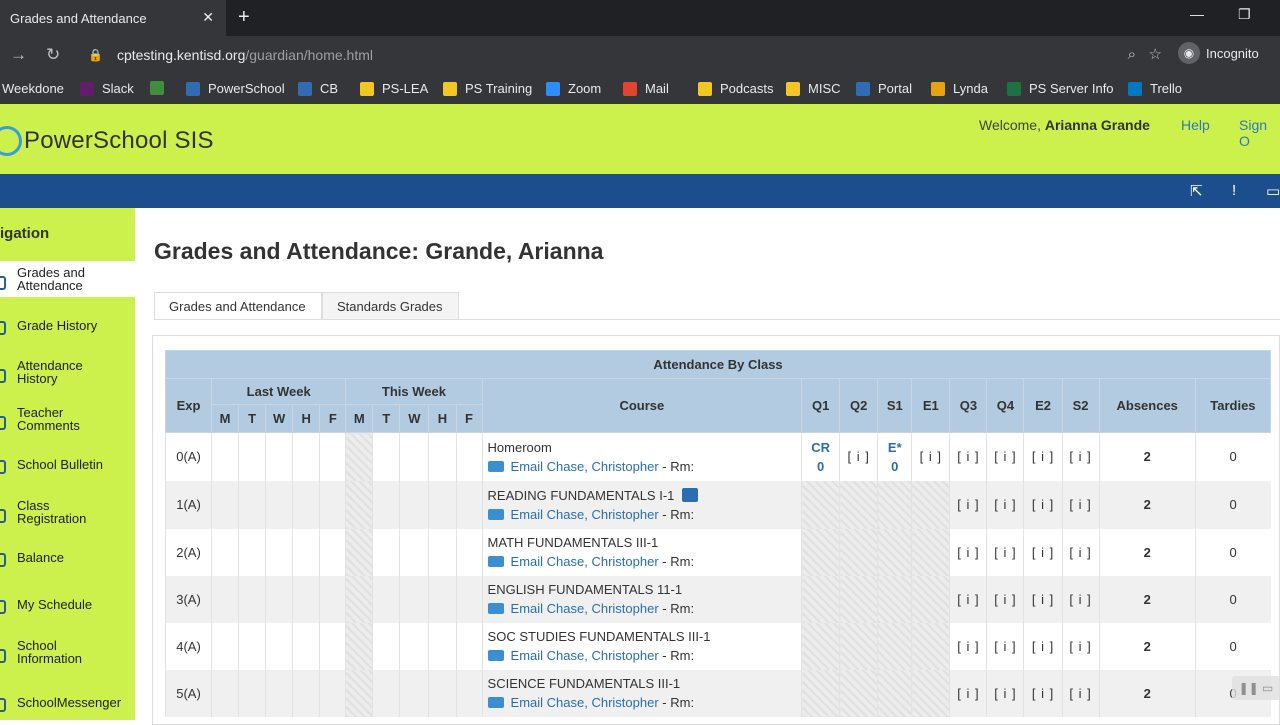 The image size is (1280, 725). What do you see at coordinates (1155, 88) in the screenshot?
I see `bookmark-item: Trello` at bounding box center [1155, 88].